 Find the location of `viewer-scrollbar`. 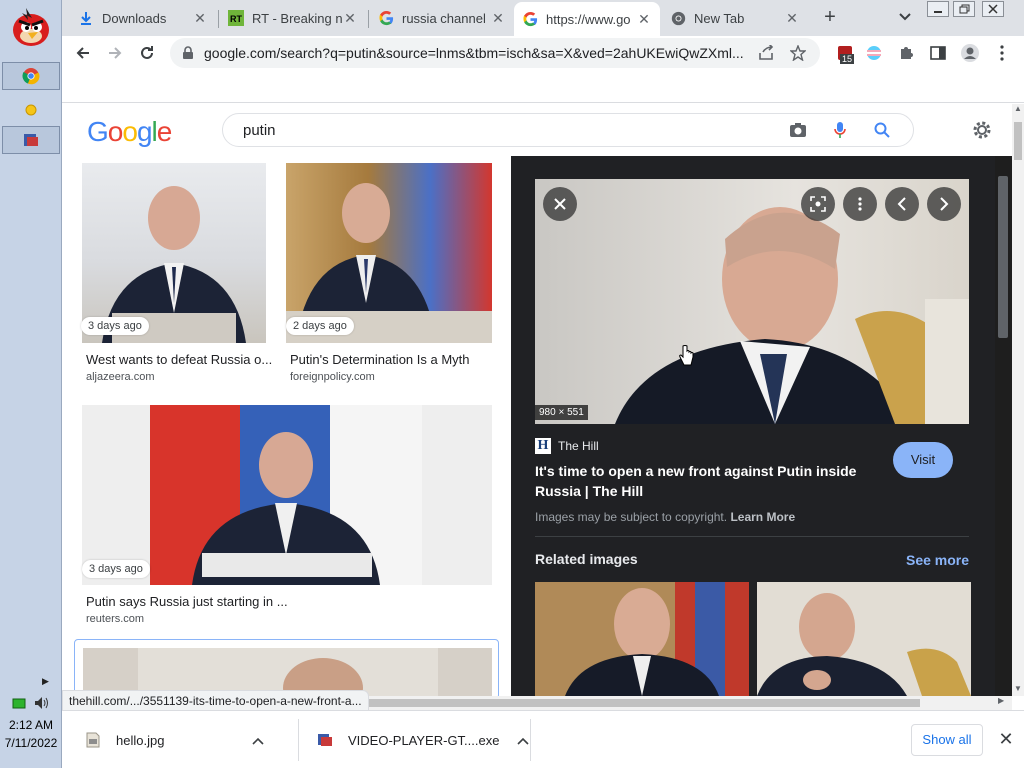

viewer-scrollbar is located at coordinates (1003, 426).